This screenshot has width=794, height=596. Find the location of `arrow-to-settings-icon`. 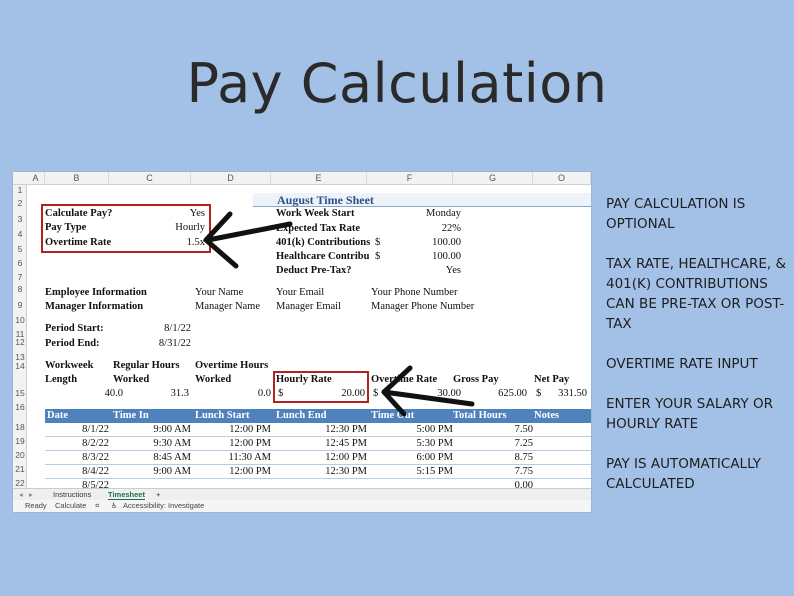

arrow-to-settings-icon is located at coordinates (248, 240).